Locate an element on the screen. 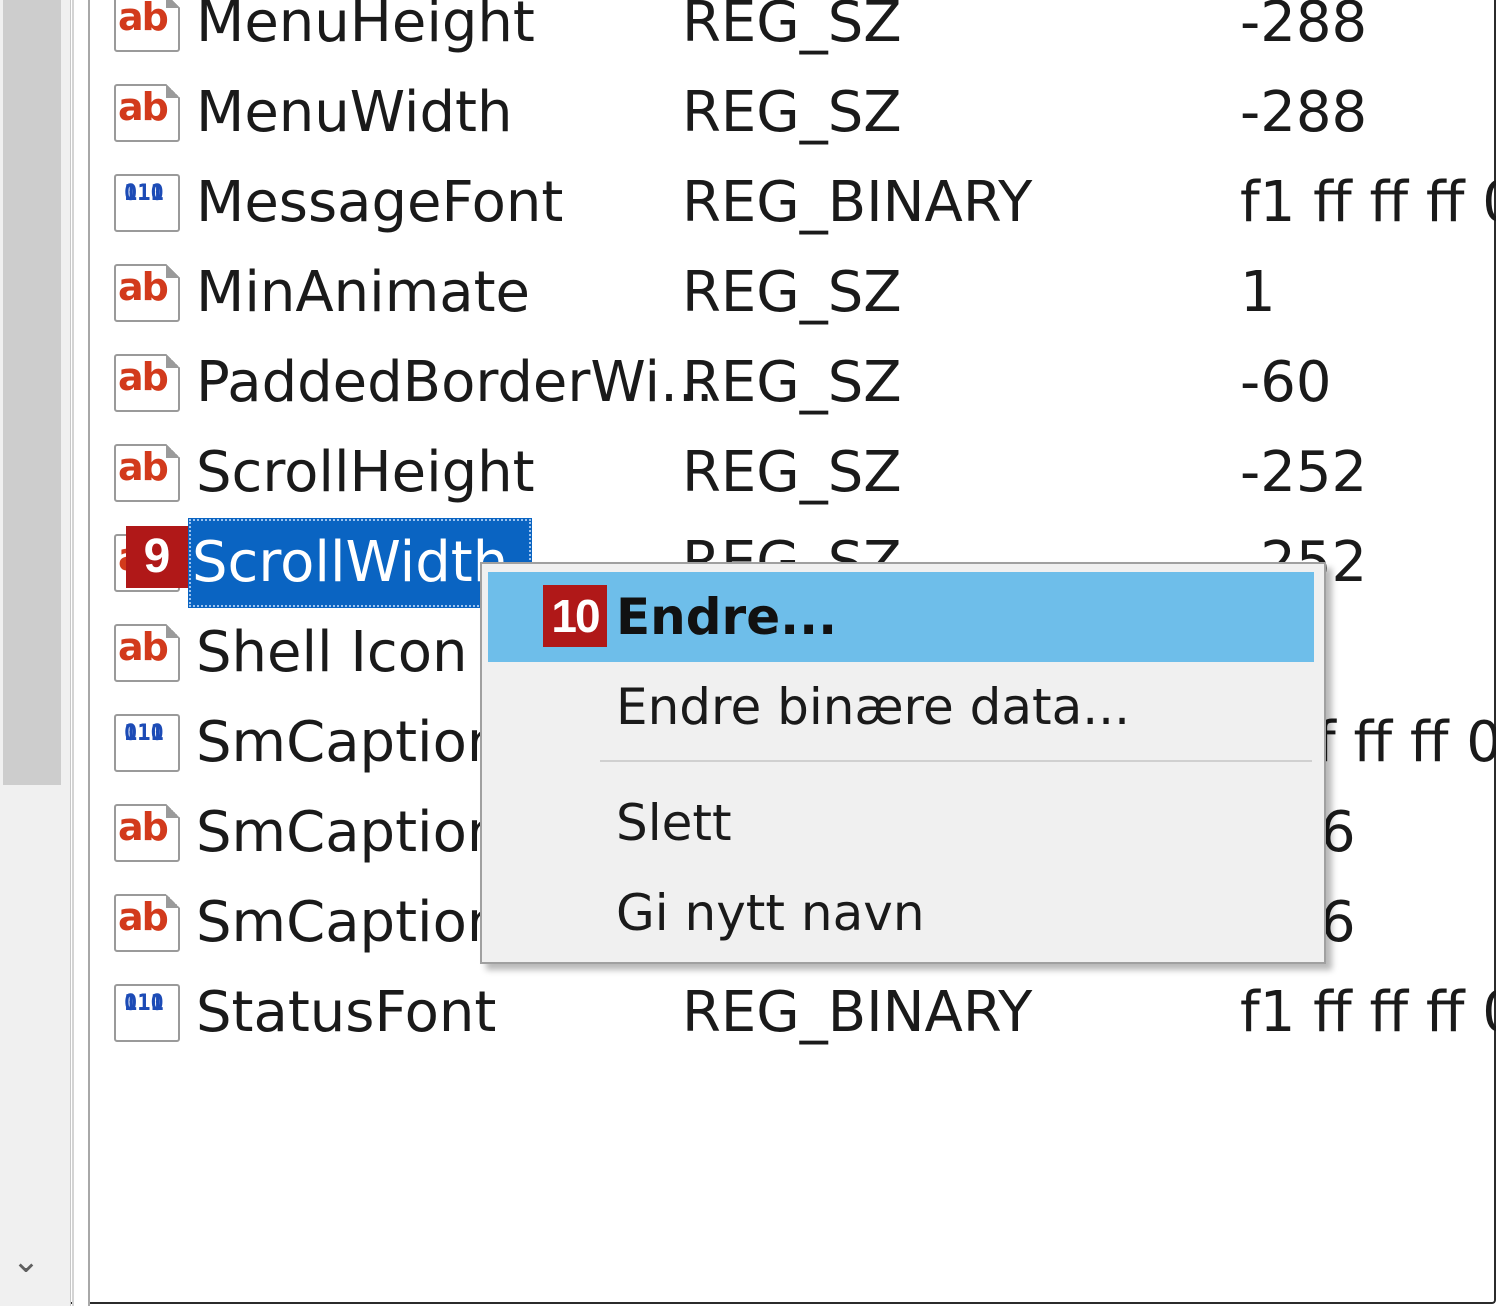 Image resolution: width=1500 pixels, height=1308 pixels. chevron-down-icon: ⌄ is located at coordinates (26, 1261).